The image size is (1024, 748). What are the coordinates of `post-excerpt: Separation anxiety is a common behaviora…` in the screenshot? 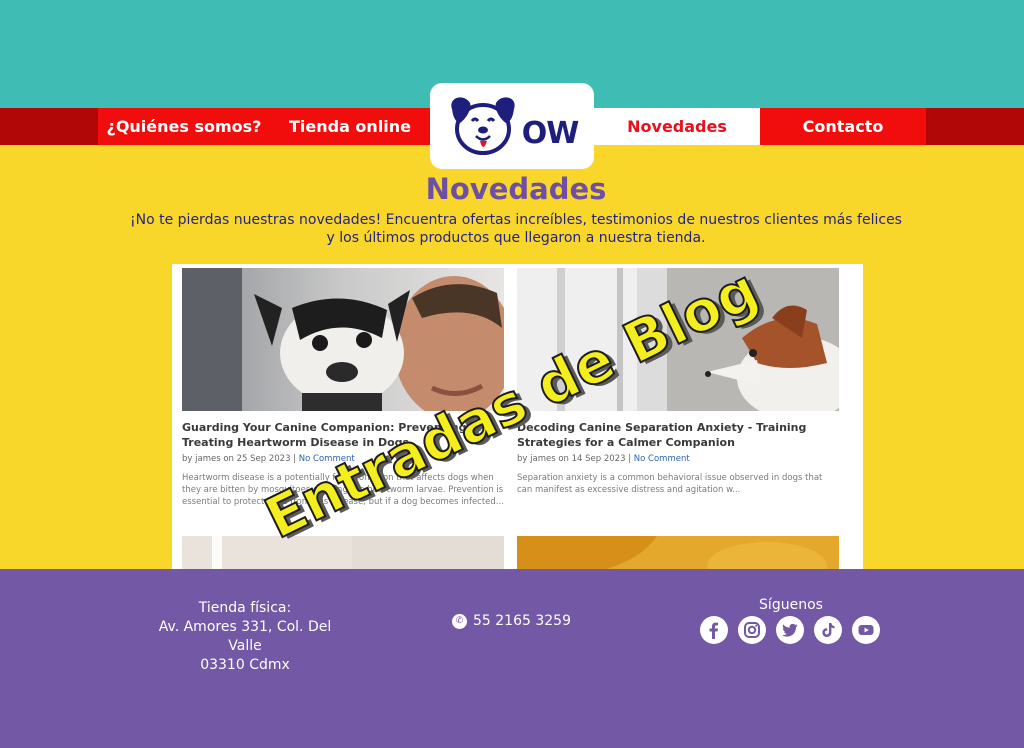 It's located at (670, 484).